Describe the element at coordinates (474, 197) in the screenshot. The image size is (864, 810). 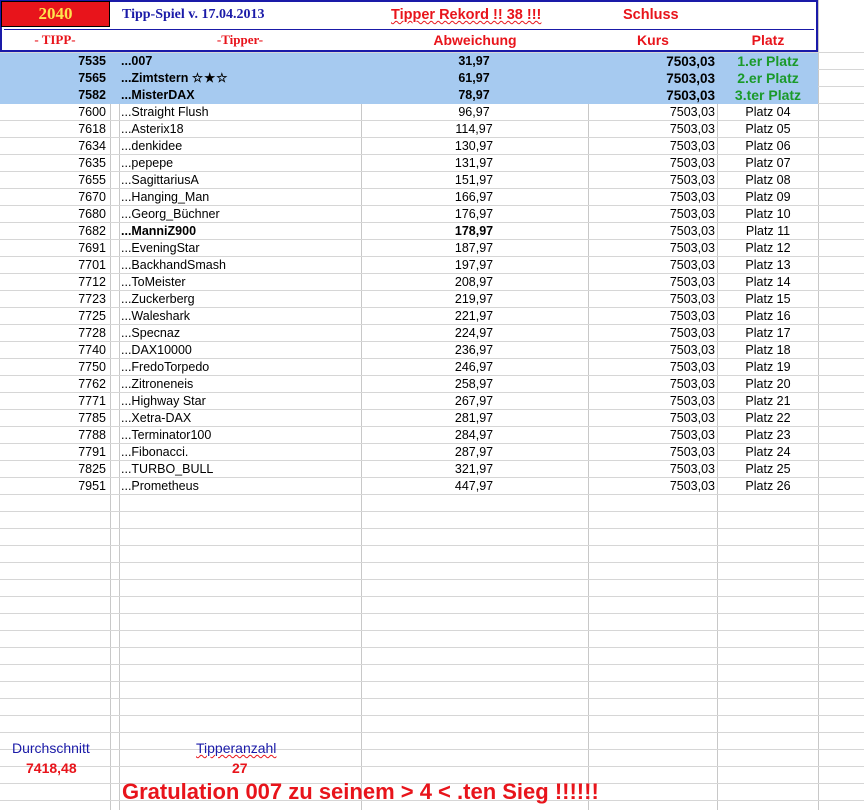
I see `abweichung-cell: 166,97` at that location.